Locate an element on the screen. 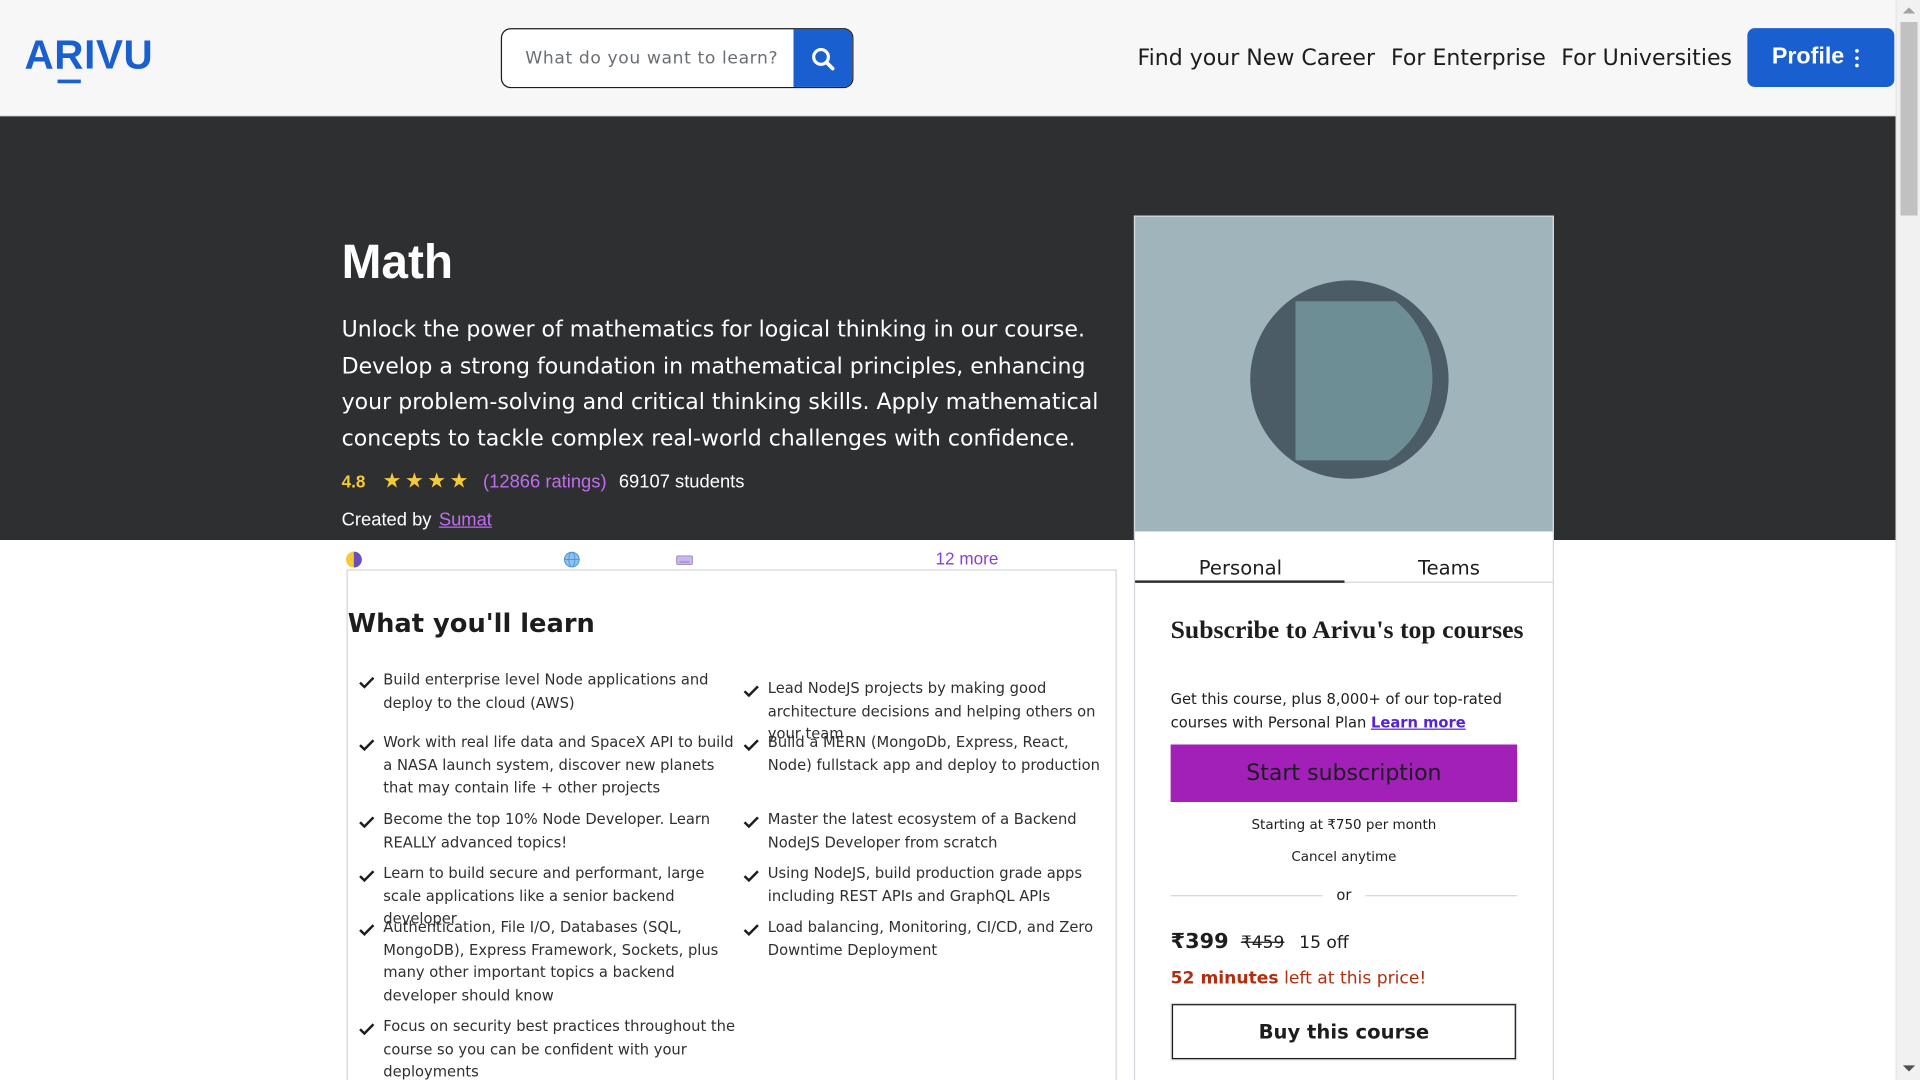 The width and height of the screenshot is (1920, 1080). left-at-price-text: left at this price! is located at coordinates (1355, 978).